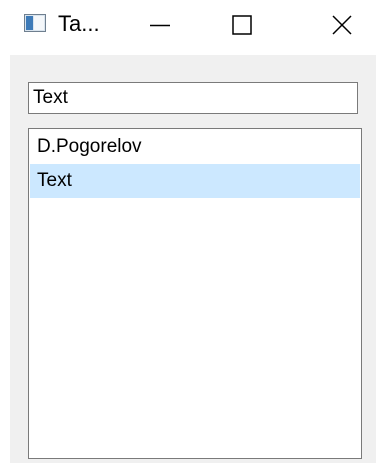  I want to click on close-icon, so click(342, 25).